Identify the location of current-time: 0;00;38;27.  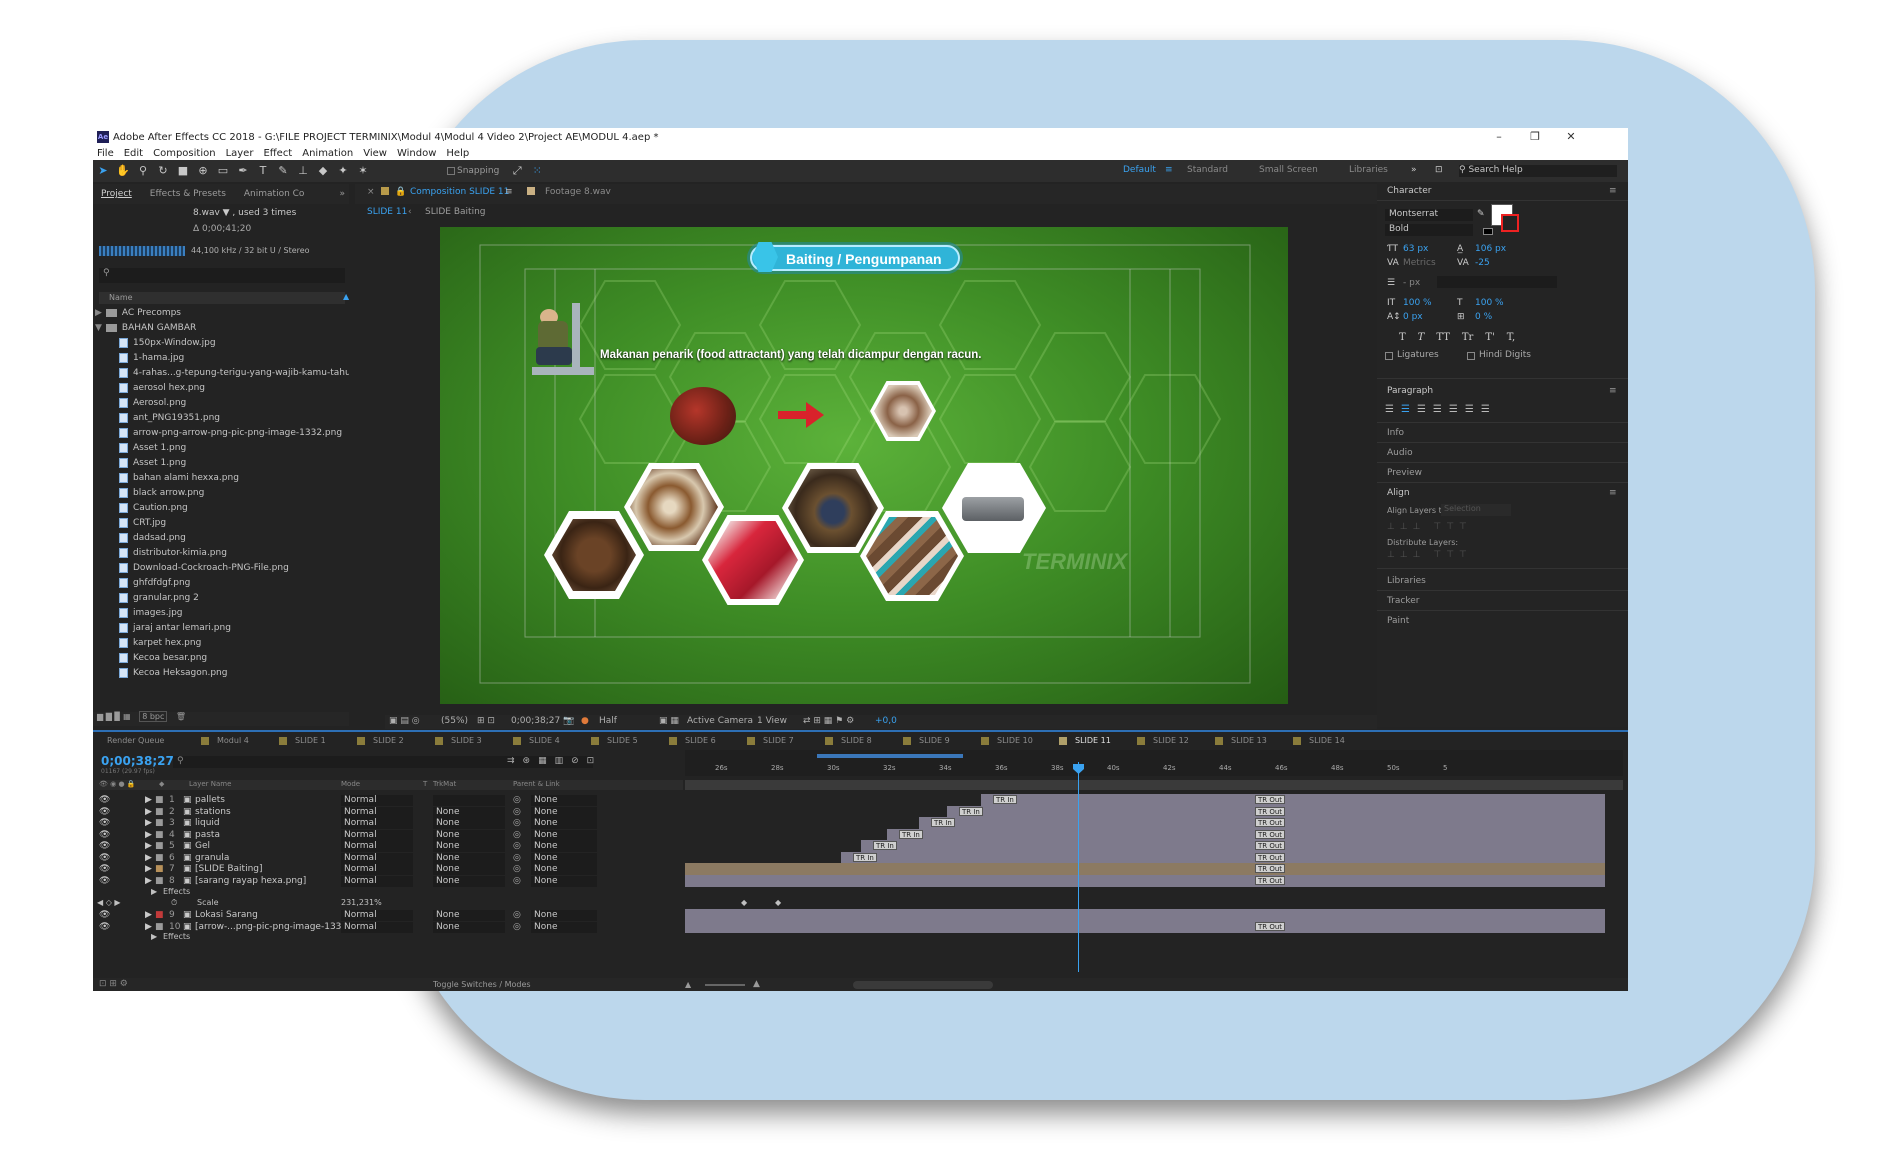
(535, 721).